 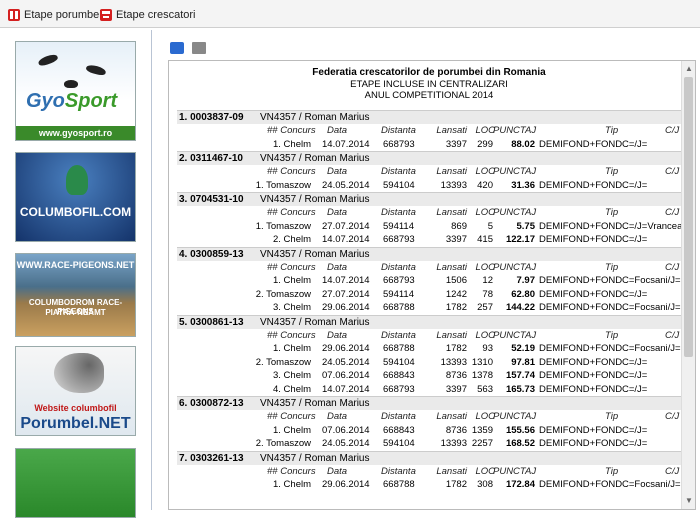 What do you see at coordinates (485, 185) in the screenshot?
I see `cell-loc: 420` at bounding box center [485, 185].